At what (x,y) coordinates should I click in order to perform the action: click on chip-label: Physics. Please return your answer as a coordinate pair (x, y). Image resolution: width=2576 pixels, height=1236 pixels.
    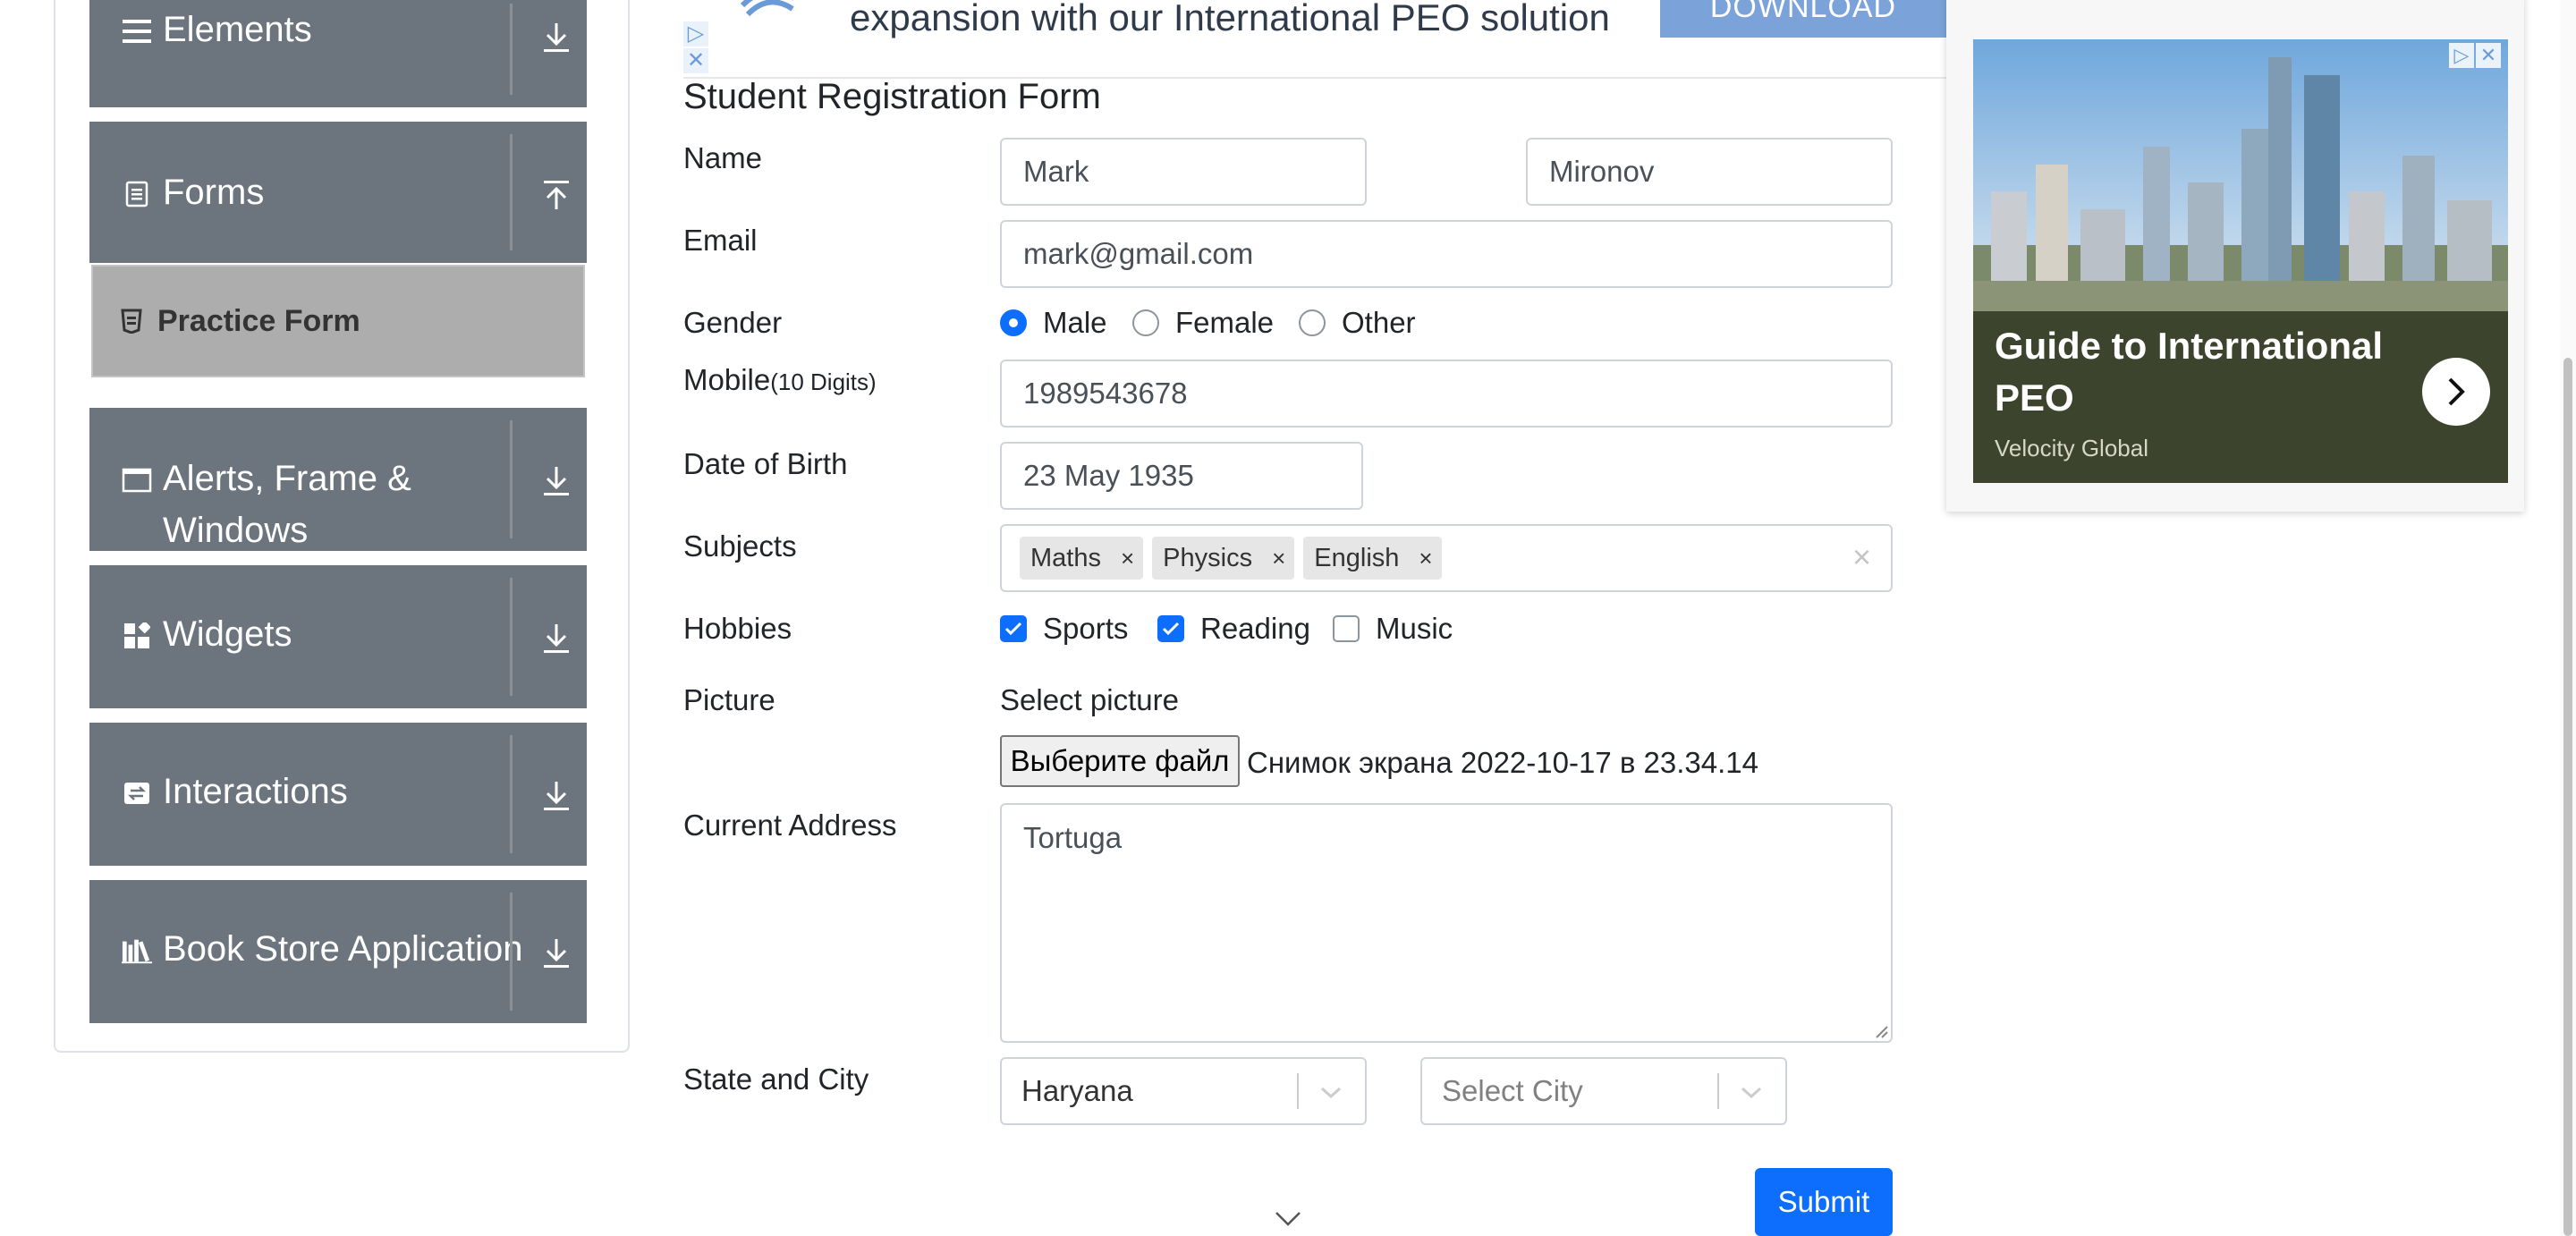
    Looking at the image, I should click on (1208, 558).